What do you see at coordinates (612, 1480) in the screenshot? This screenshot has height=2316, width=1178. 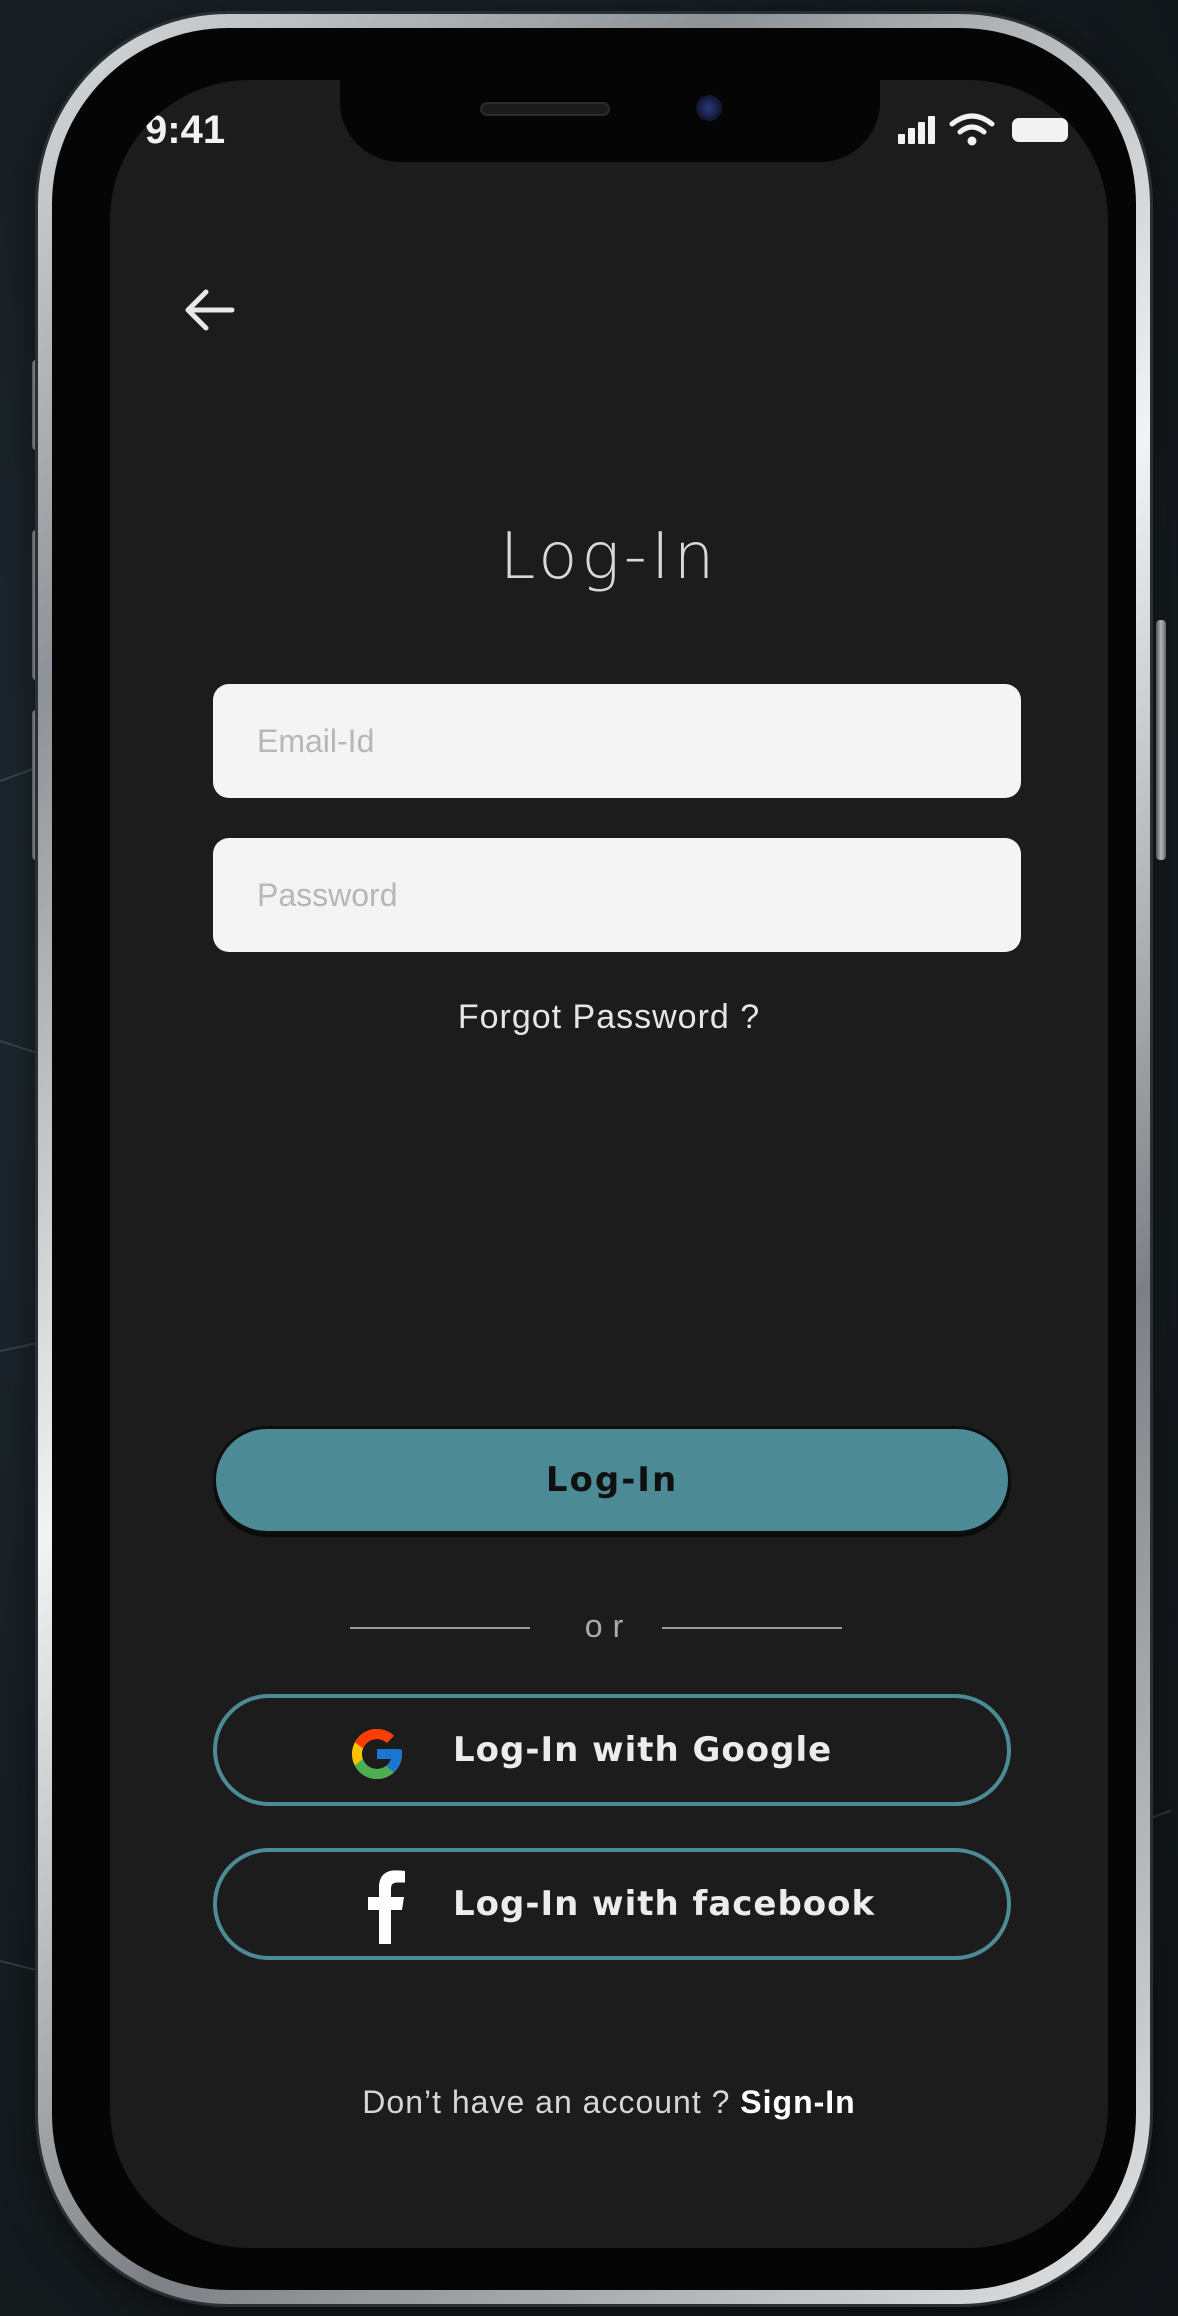 I see `login-button: Log-In` at bounding box center [612, 1480].